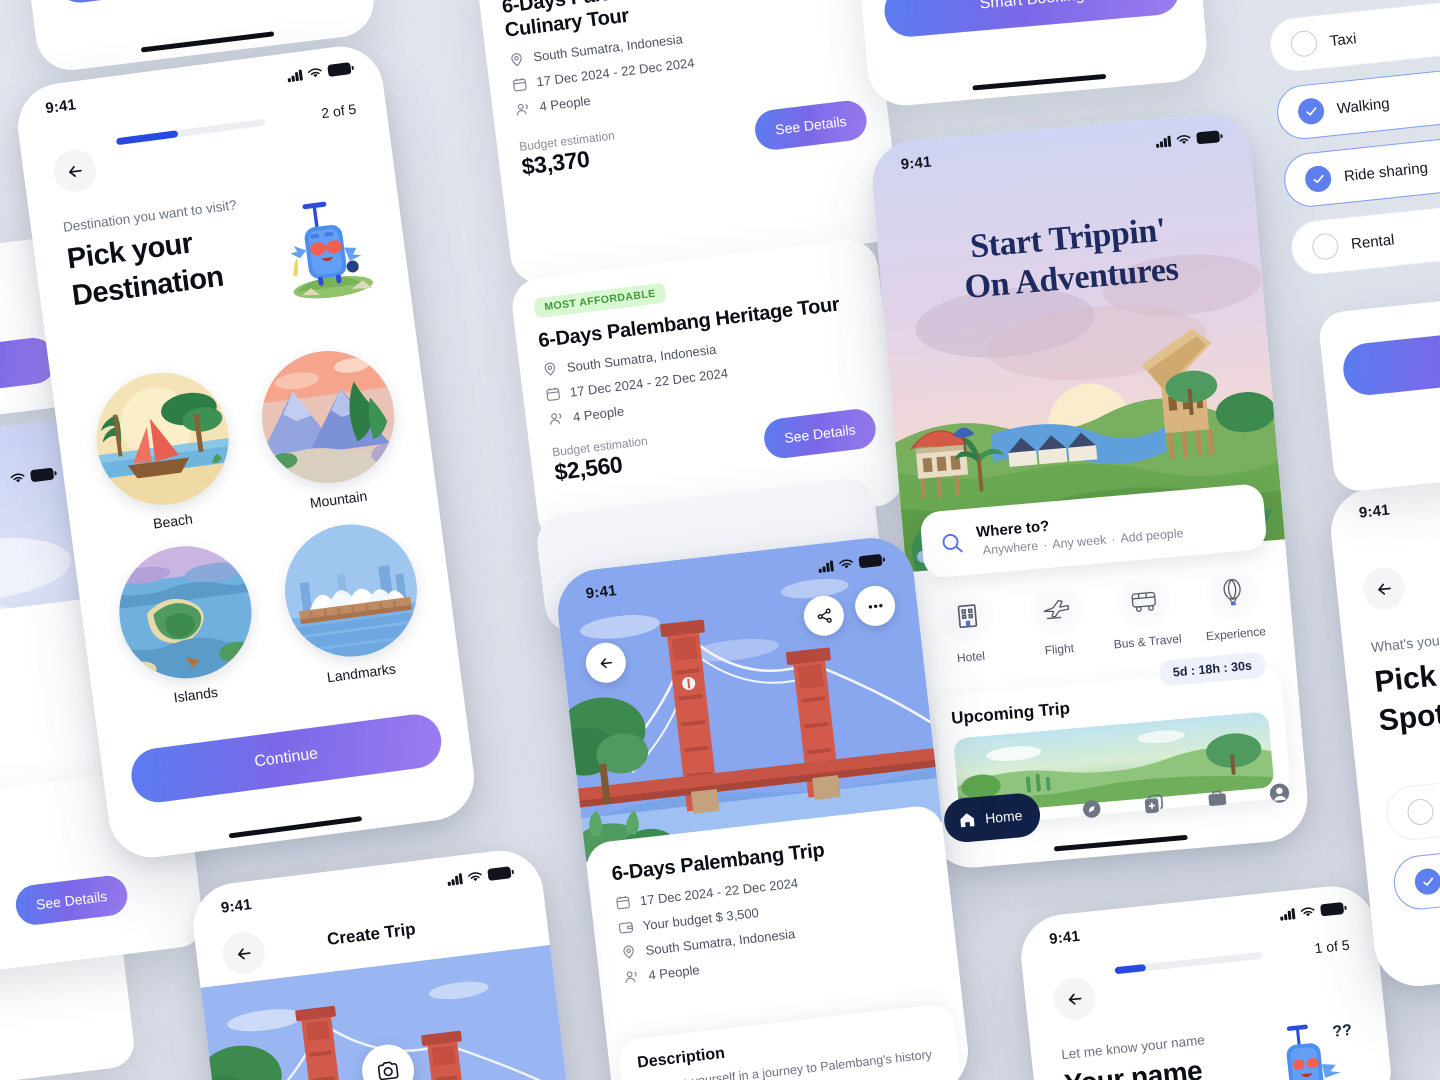 Image resolution: width=1440 pixels, height=1080 pixels. I want to click on step-counter: 1 of 5, so click(1332, 946).